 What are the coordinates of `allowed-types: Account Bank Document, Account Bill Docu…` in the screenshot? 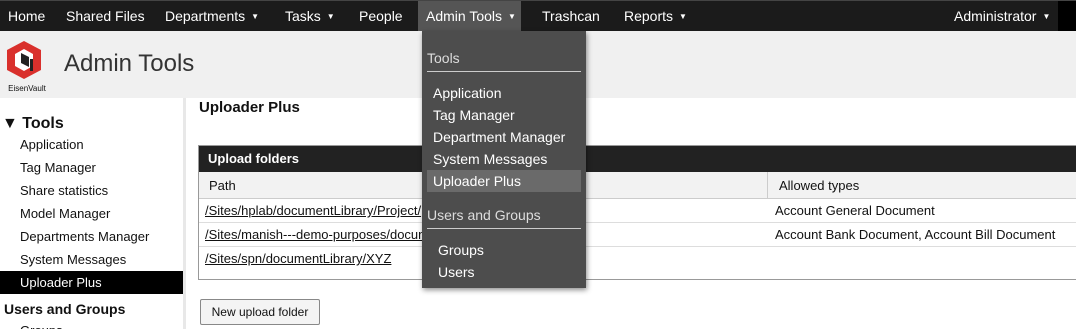 It's located at (915, 234).